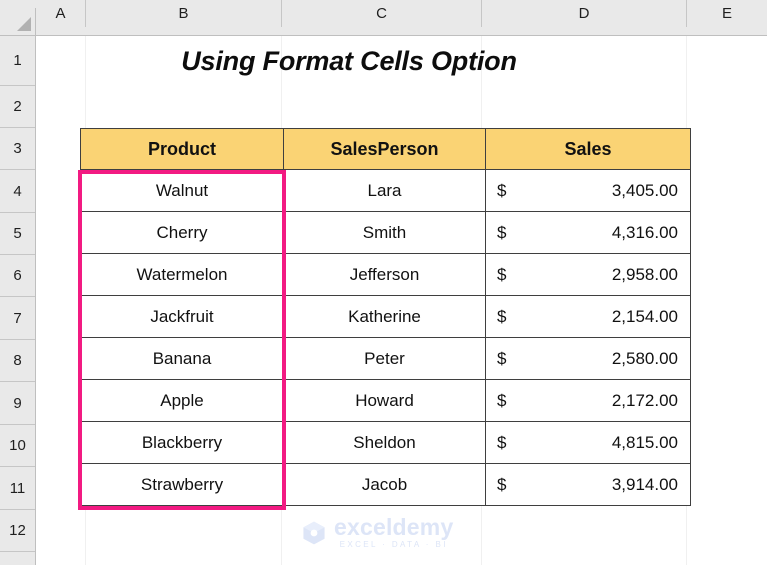 The height and width of the screenshot is (565, 767). Describe the element at coordinates (61, 13) in the screenshot. I see `column-header-a: A` at that location.